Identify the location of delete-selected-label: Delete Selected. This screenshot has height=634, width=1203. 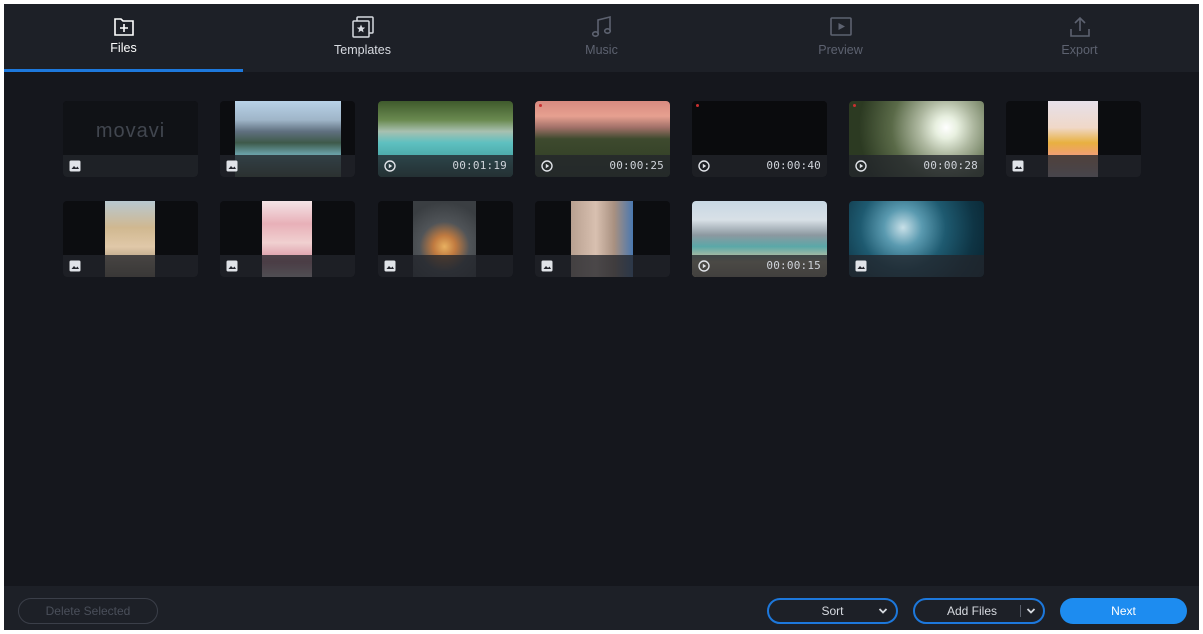
(88, 611).